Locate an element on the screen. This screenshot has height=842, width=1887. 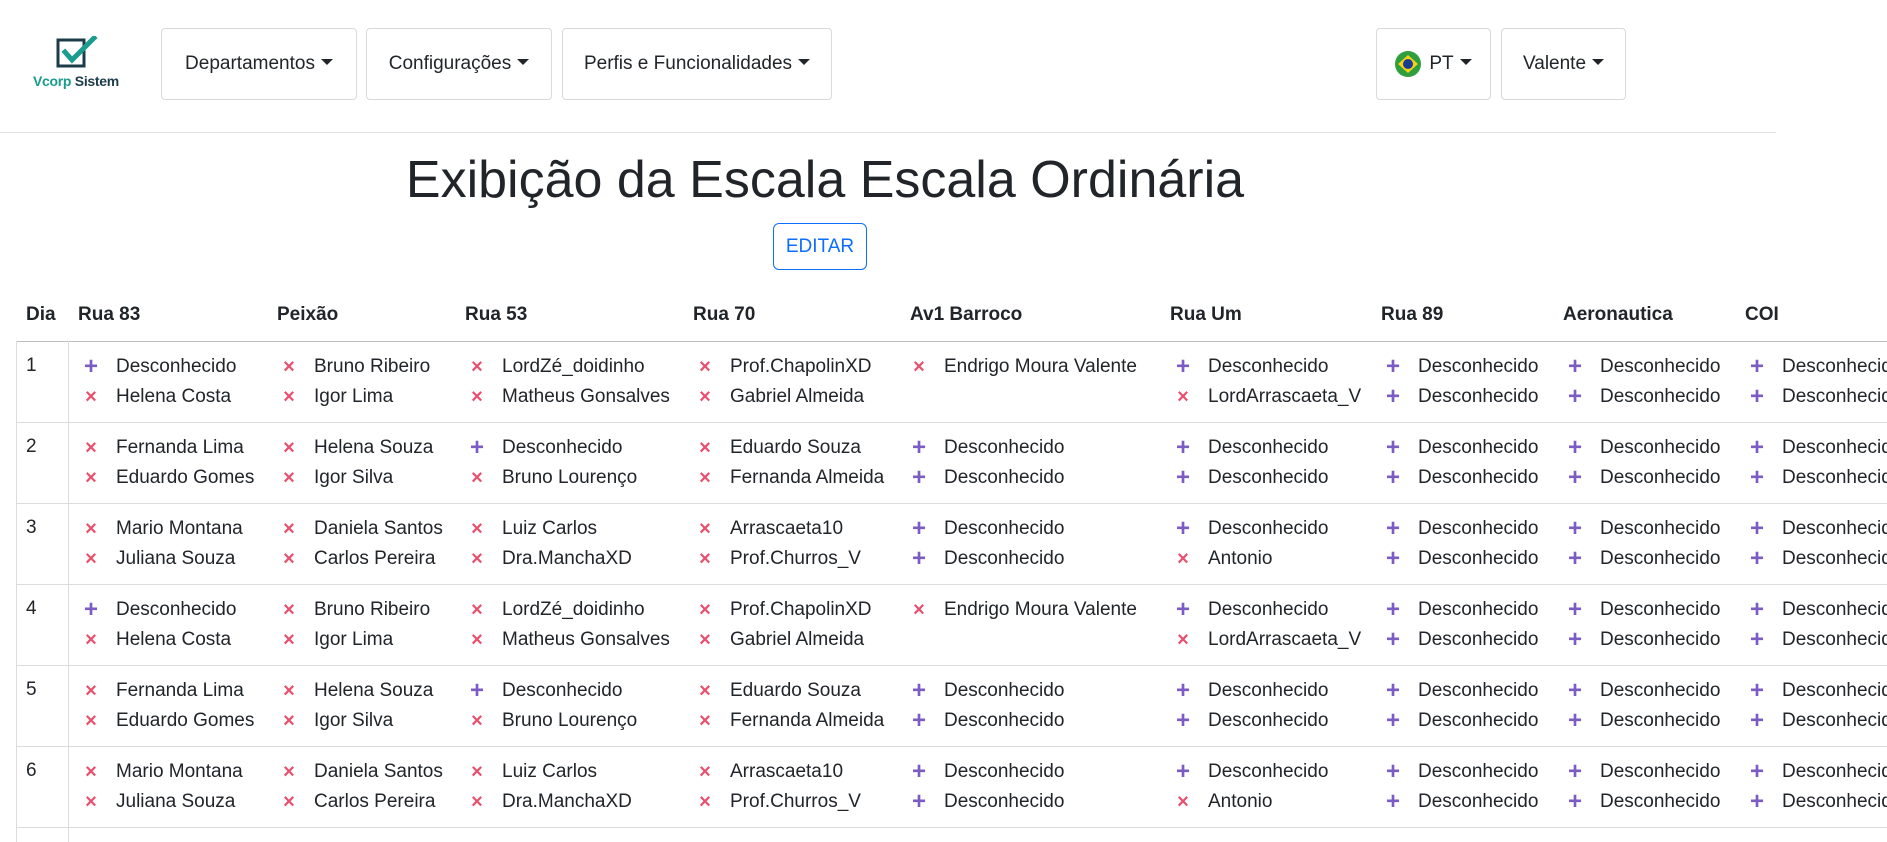
configuracoes-dropdown: Configurações is located at coordinates (459, 64).